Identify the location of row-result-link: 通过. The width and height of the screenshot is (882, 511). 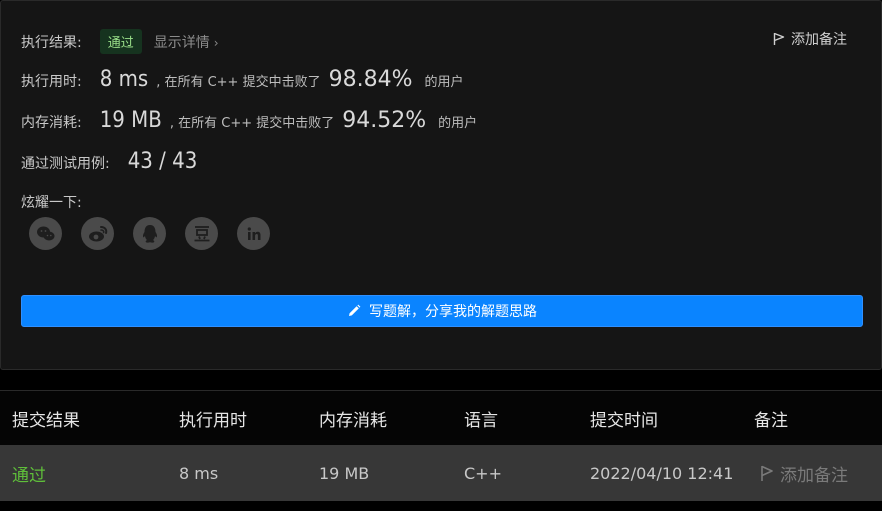
(29, 473).